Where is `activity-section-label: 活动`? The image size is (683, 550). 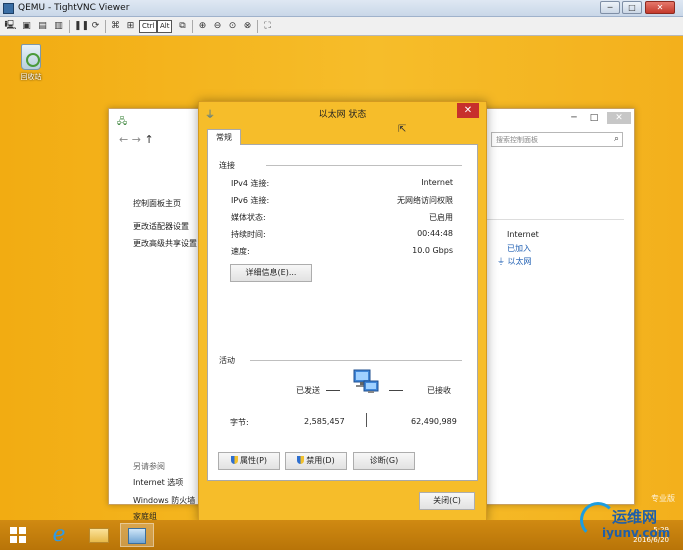
activity-section-label: 活动 is located at coordinates (227, 360).